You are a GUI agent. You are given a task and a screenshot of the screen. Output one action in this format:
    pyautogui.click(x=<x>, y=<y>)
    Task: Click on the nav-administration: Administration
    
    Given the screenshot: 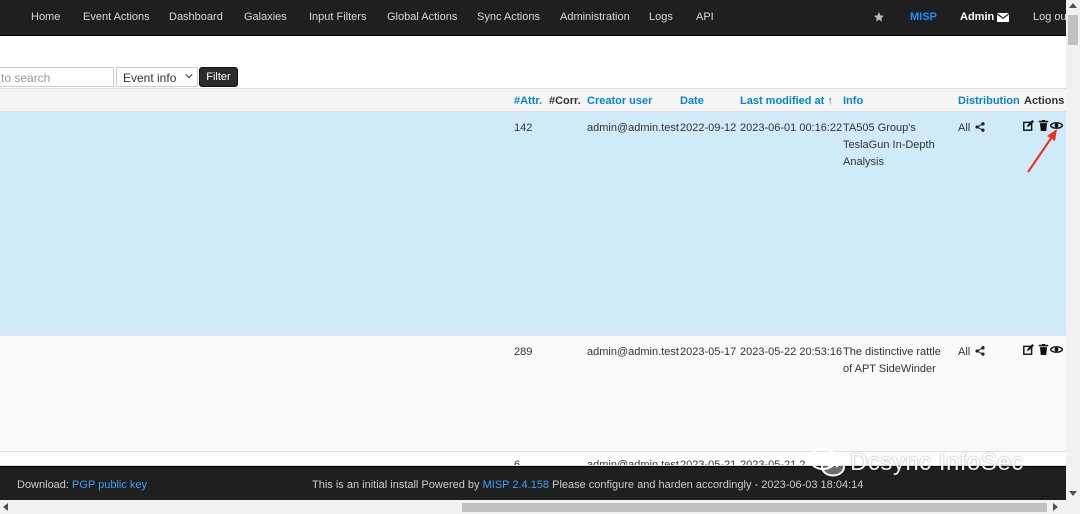 What is the action you would take?
    pyautogui.click(x=595, y=17)
    